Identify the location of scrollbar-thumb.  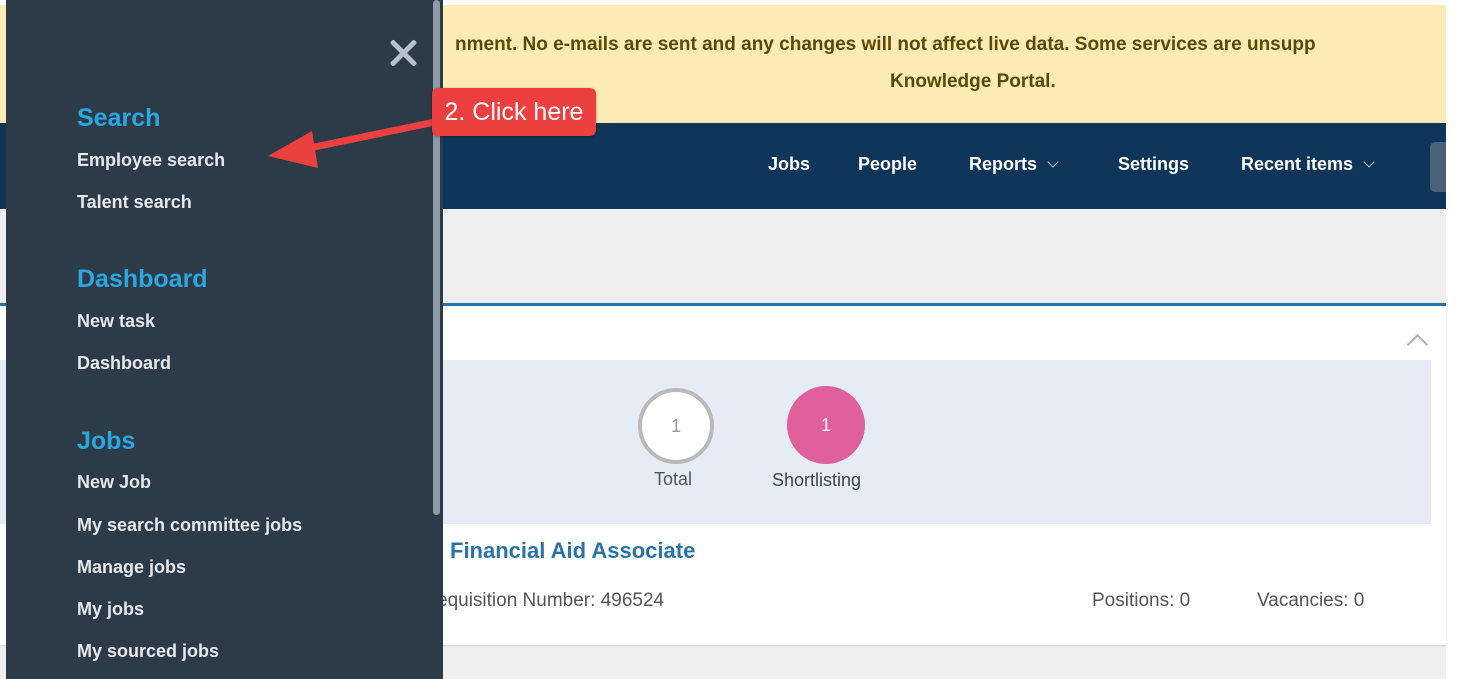
(436, 257).